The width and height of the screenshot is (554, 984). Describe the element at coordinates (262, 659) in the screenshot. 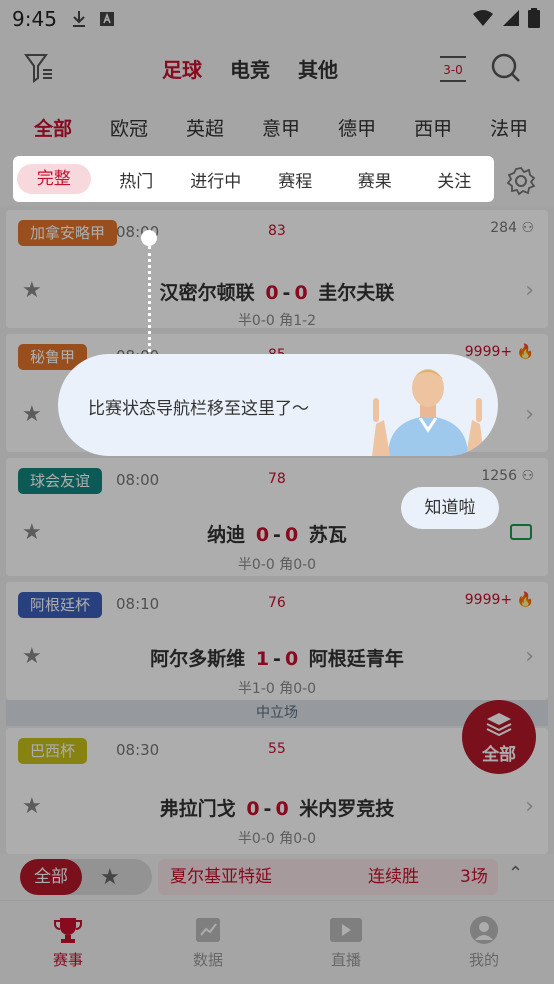

I see `home-score: 1` at that location.